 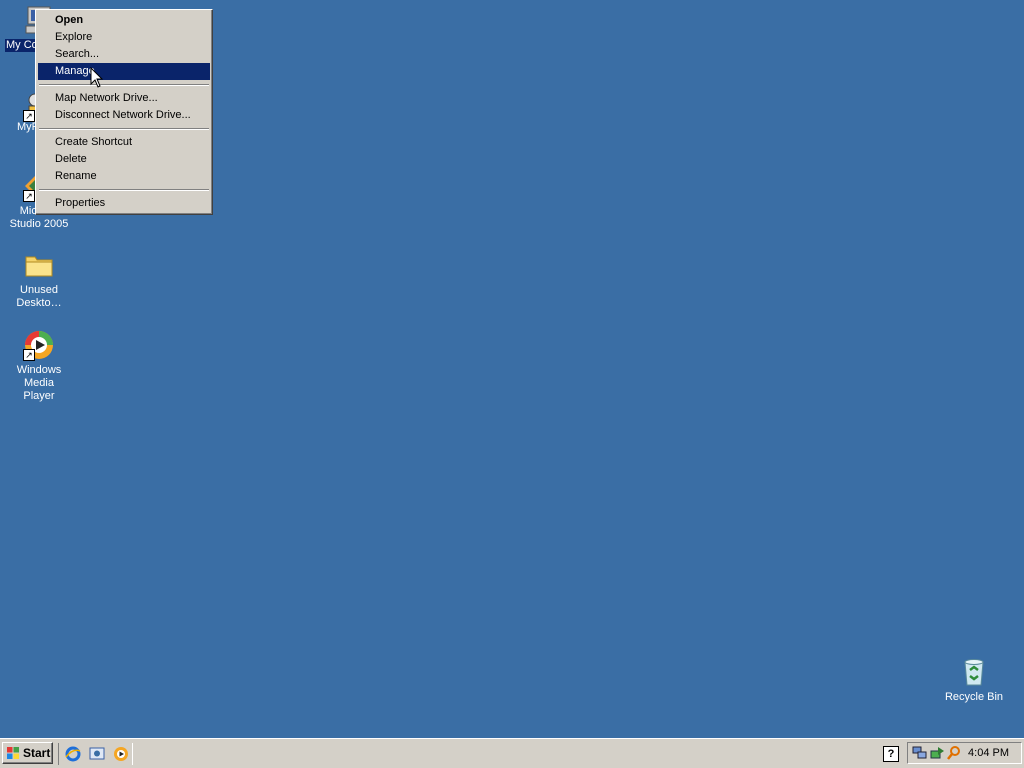 What do you see at coordinates (124, 142) in the screenshot?
I see `menu-item-create-shortcut: Create Shortcut` at bounding box center [124, 142].